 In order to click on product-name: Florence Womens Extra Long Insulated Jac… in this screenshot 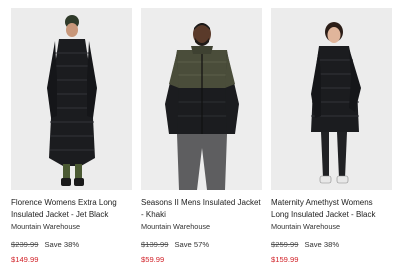, I will do `click(71, 209)`.